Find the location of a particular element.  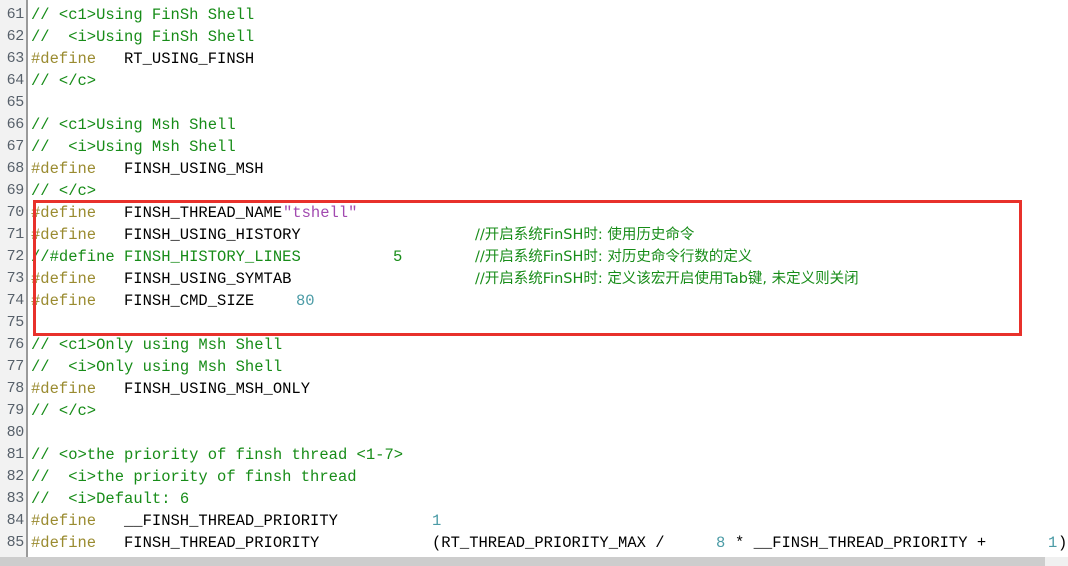

line-number: 84 is located at coordinates (15, 520).